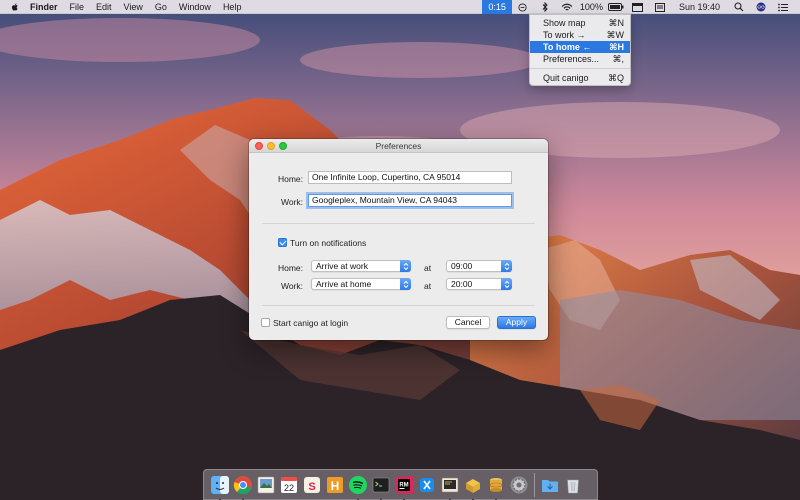 This screenshot has width=800, height=500. Describe the element at coordinates (289, 488) in the screenshot. I see `calendar-day: 22` at that location.